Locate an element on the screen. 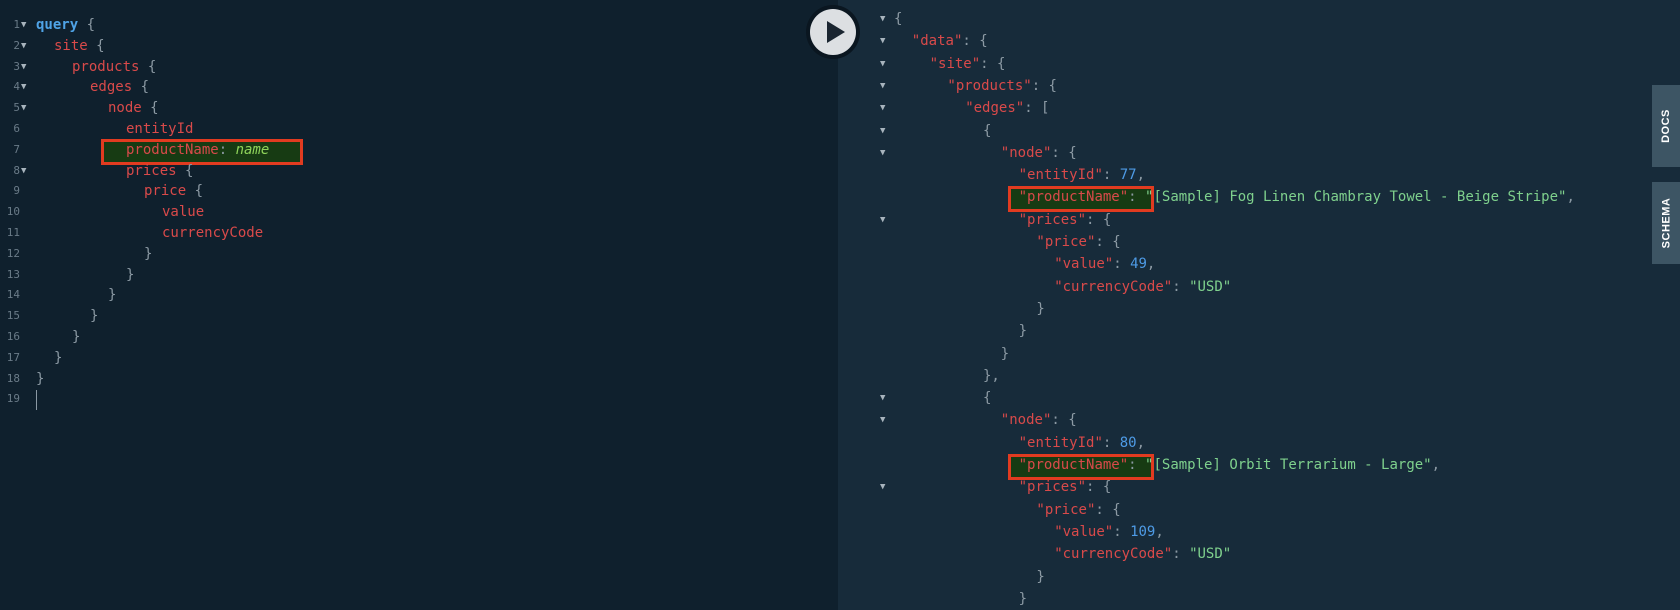 This screenshot has width=1680, height=610. query-line: node { is located at coordinates (133, 108).